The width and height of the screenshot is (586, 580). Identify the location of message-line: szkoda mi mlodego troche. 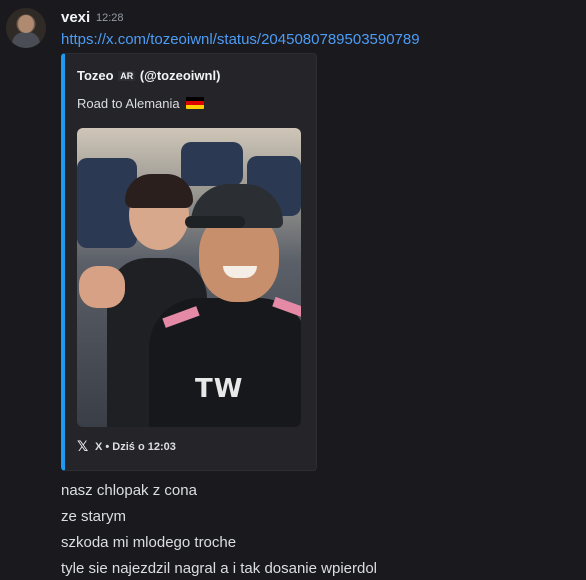
(149, 542).